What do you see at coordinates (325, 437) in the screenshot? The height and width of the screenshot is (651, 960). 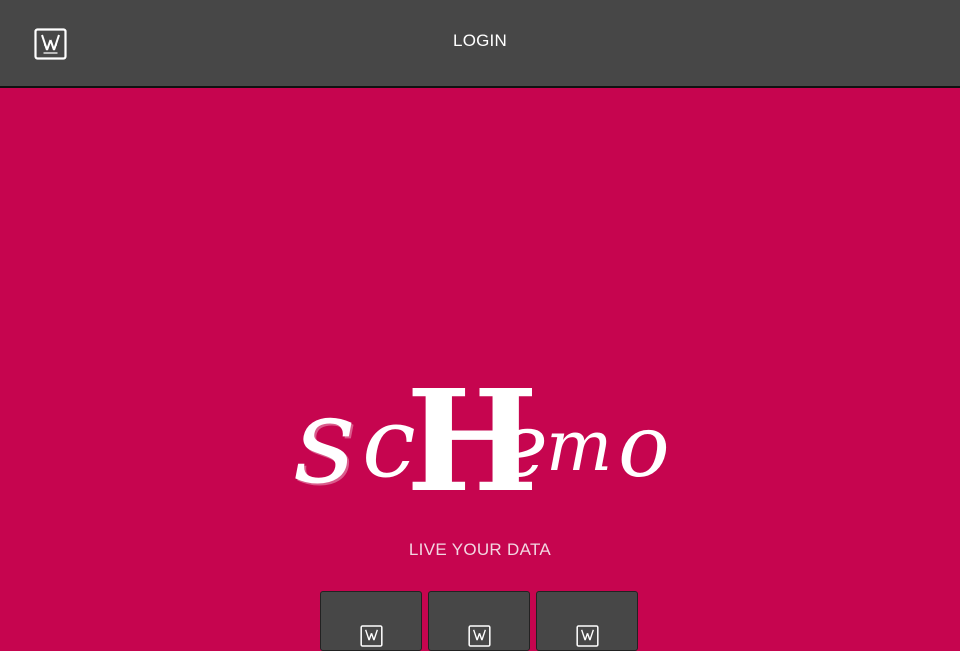 I see `svg-text: s` at bounding box center [325, 437].